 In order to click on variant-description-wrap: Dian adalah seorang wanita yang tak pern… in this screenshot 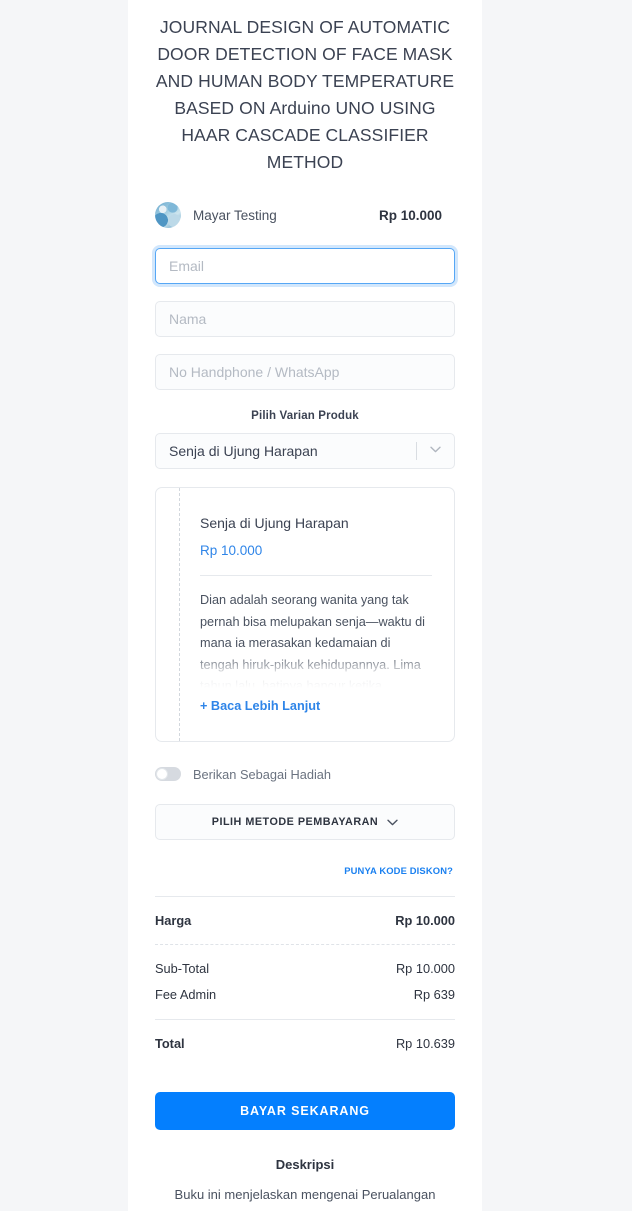, I will do `click(316, 639)`.